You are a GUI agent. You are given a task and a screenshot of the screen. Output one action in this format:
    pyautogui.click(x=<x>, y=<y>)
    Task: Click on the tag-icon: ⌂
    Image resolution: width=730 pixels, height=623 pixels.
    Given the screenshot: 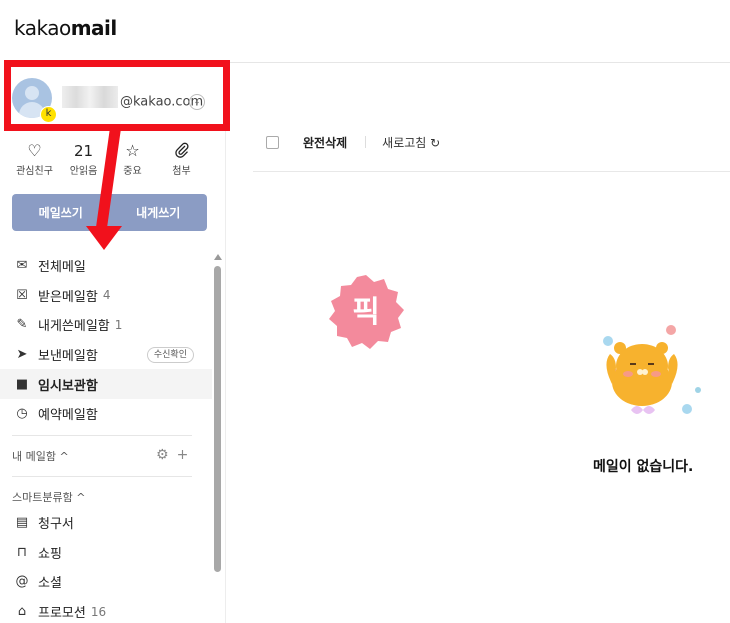 What is the action you would take?
    pyautogui.click(x=22, y=612)
    